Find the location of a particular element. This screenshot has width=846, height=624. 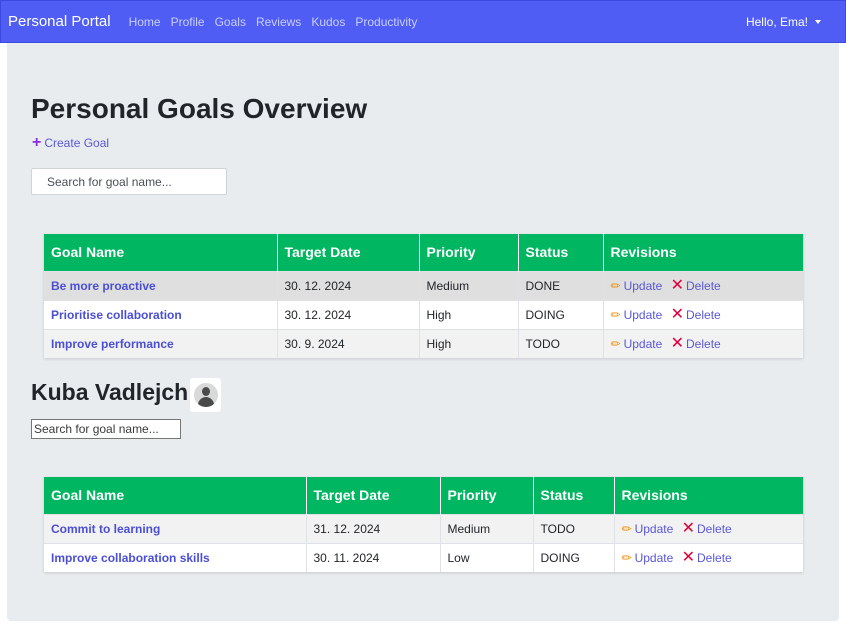

caret-down-icon is located at coordinates (818, 21).